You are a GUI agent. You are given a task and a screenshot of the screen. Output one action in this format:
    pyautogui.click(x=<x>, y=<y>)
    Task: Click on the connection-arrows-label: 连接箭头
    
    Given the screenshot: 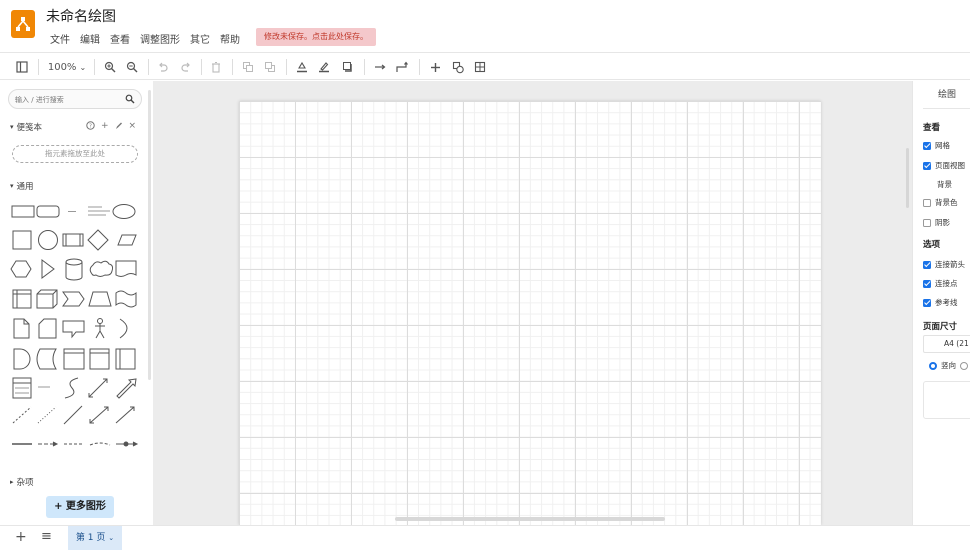 What is the action you would take?
    pyautogui.click(x=950, y=264)
    